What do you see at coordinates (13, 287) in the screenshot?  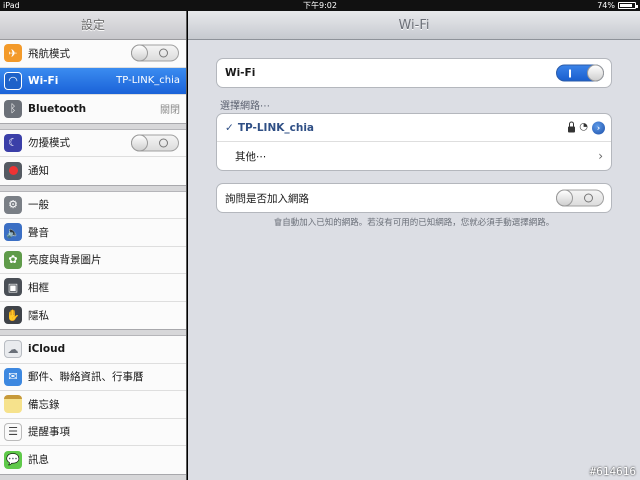 I see `picture-frame-icon: ▣` at bounding box center [13, 287].